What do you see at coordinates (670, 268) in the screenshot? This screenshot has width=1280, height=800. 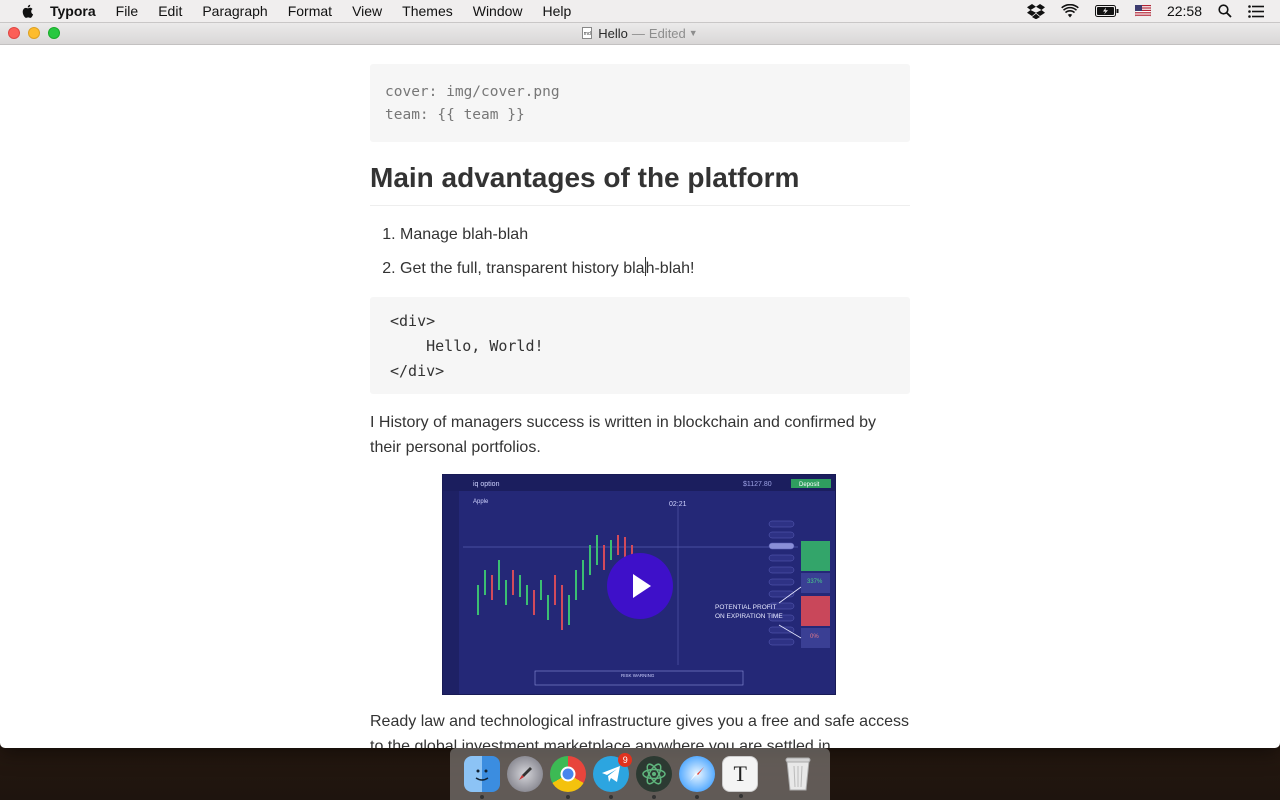 I see `list-item-text-after-cursor: h-blah!` at bounding box center [670, 268].